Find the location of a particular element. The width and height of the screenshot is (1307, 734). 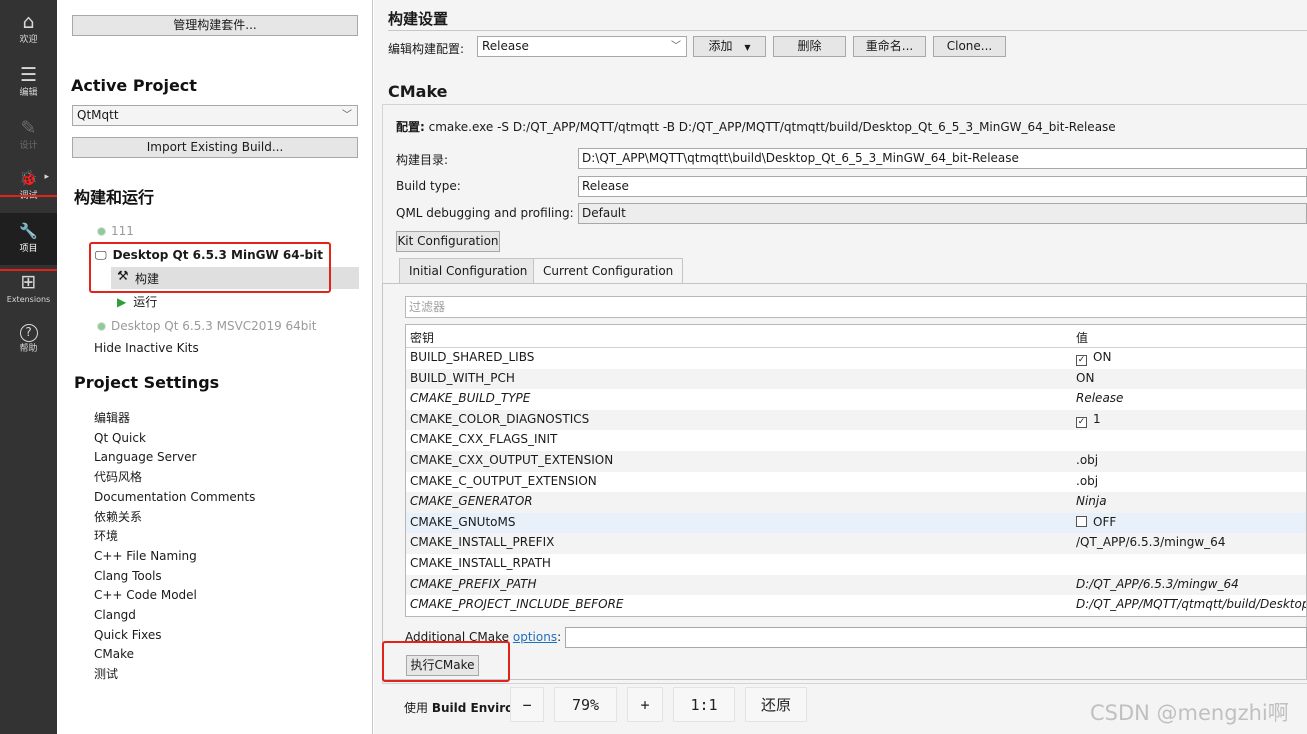

settings-item: 编辑器 is located at coordinates (174, 419).